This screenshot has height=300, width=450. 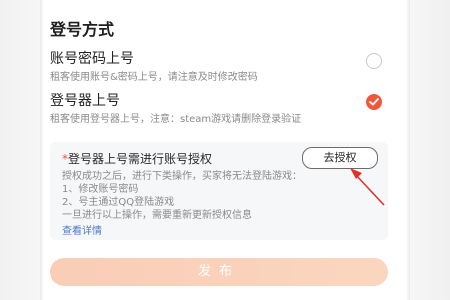 What do you see at coordinates (367, 187) in the screenshot?
I see `annotation-arrow-icon` at bounding box center [367, 187].